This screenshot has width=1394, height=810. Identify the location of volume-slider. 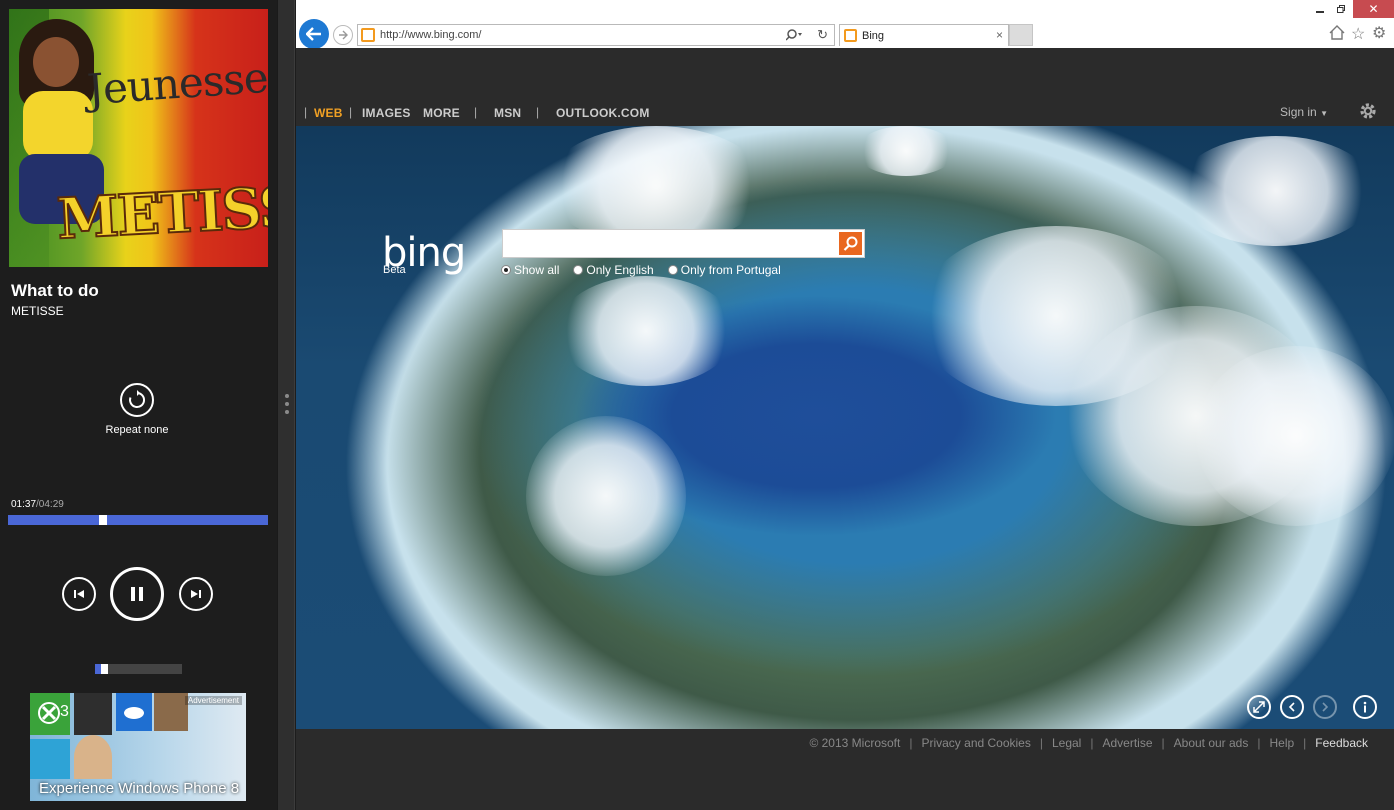
(138, 669).